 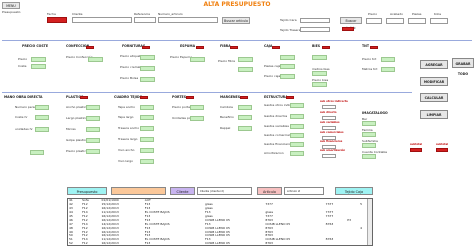 I want to click on tapa-largo-field, so click(x=147, y=117).